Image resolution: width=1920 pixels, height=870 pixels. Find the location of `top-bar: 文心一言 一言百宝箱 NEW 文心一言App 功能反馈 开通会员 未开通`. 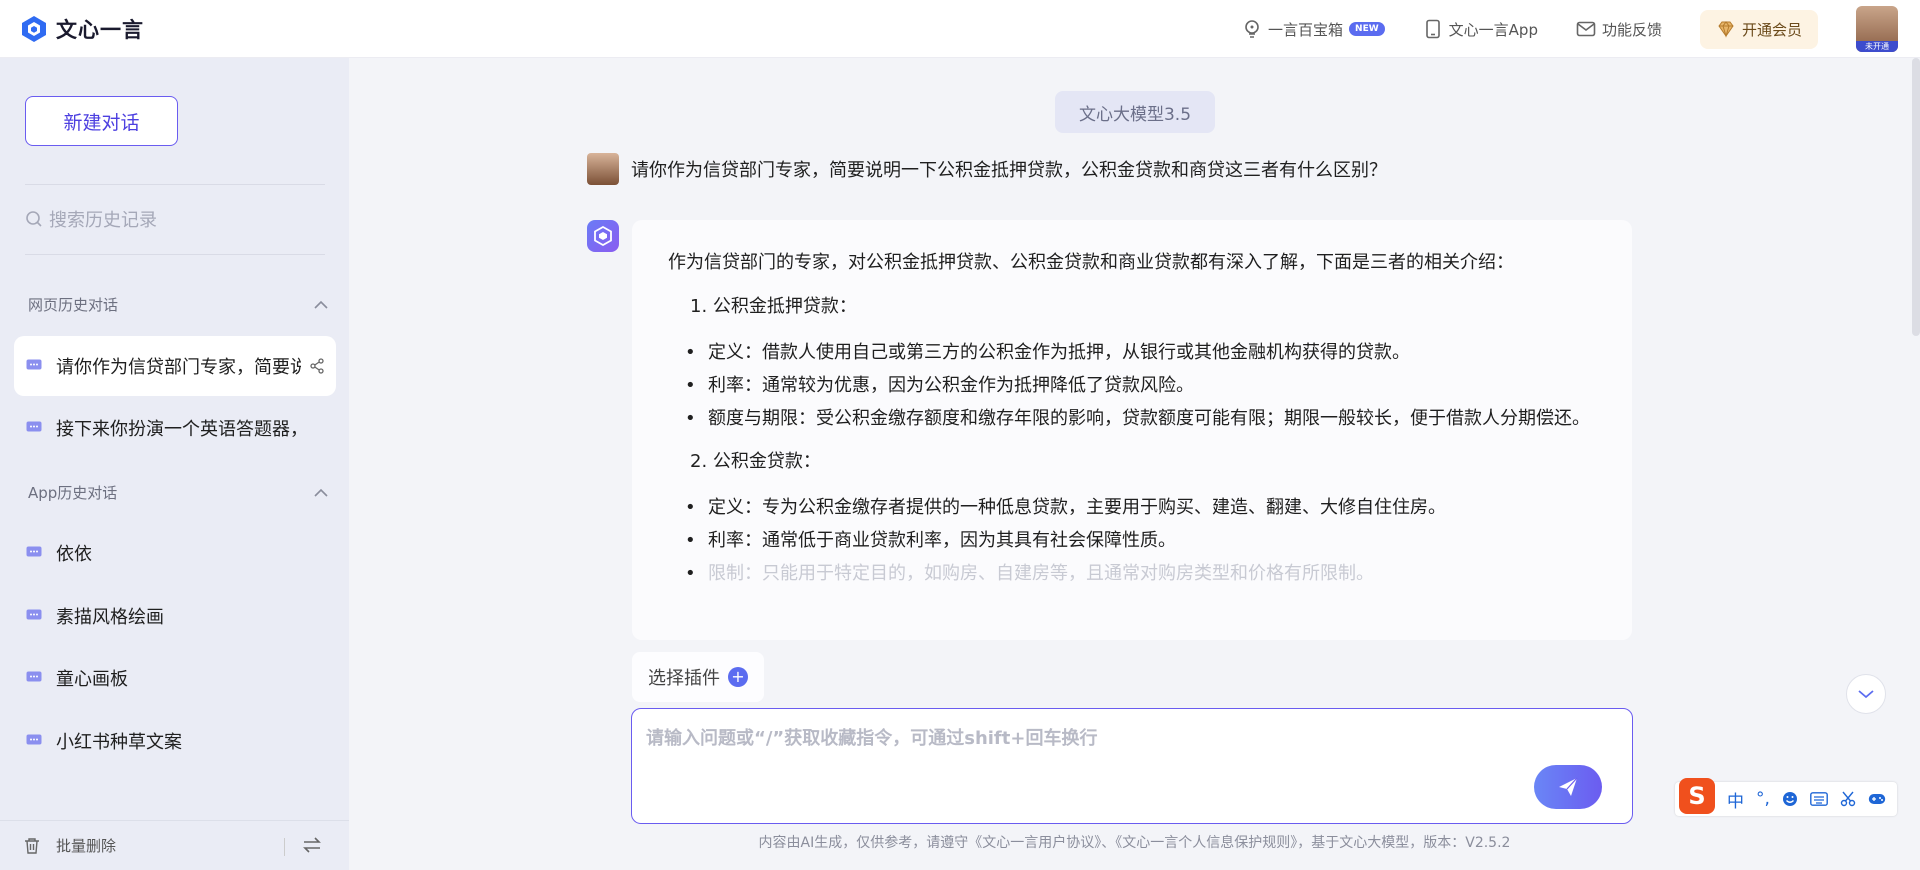

top-bar: 文心一言 一言百宝箱 NEW 文心一言App 功能反馈 开通会员 未开通 is located at coordinates (960, 29).